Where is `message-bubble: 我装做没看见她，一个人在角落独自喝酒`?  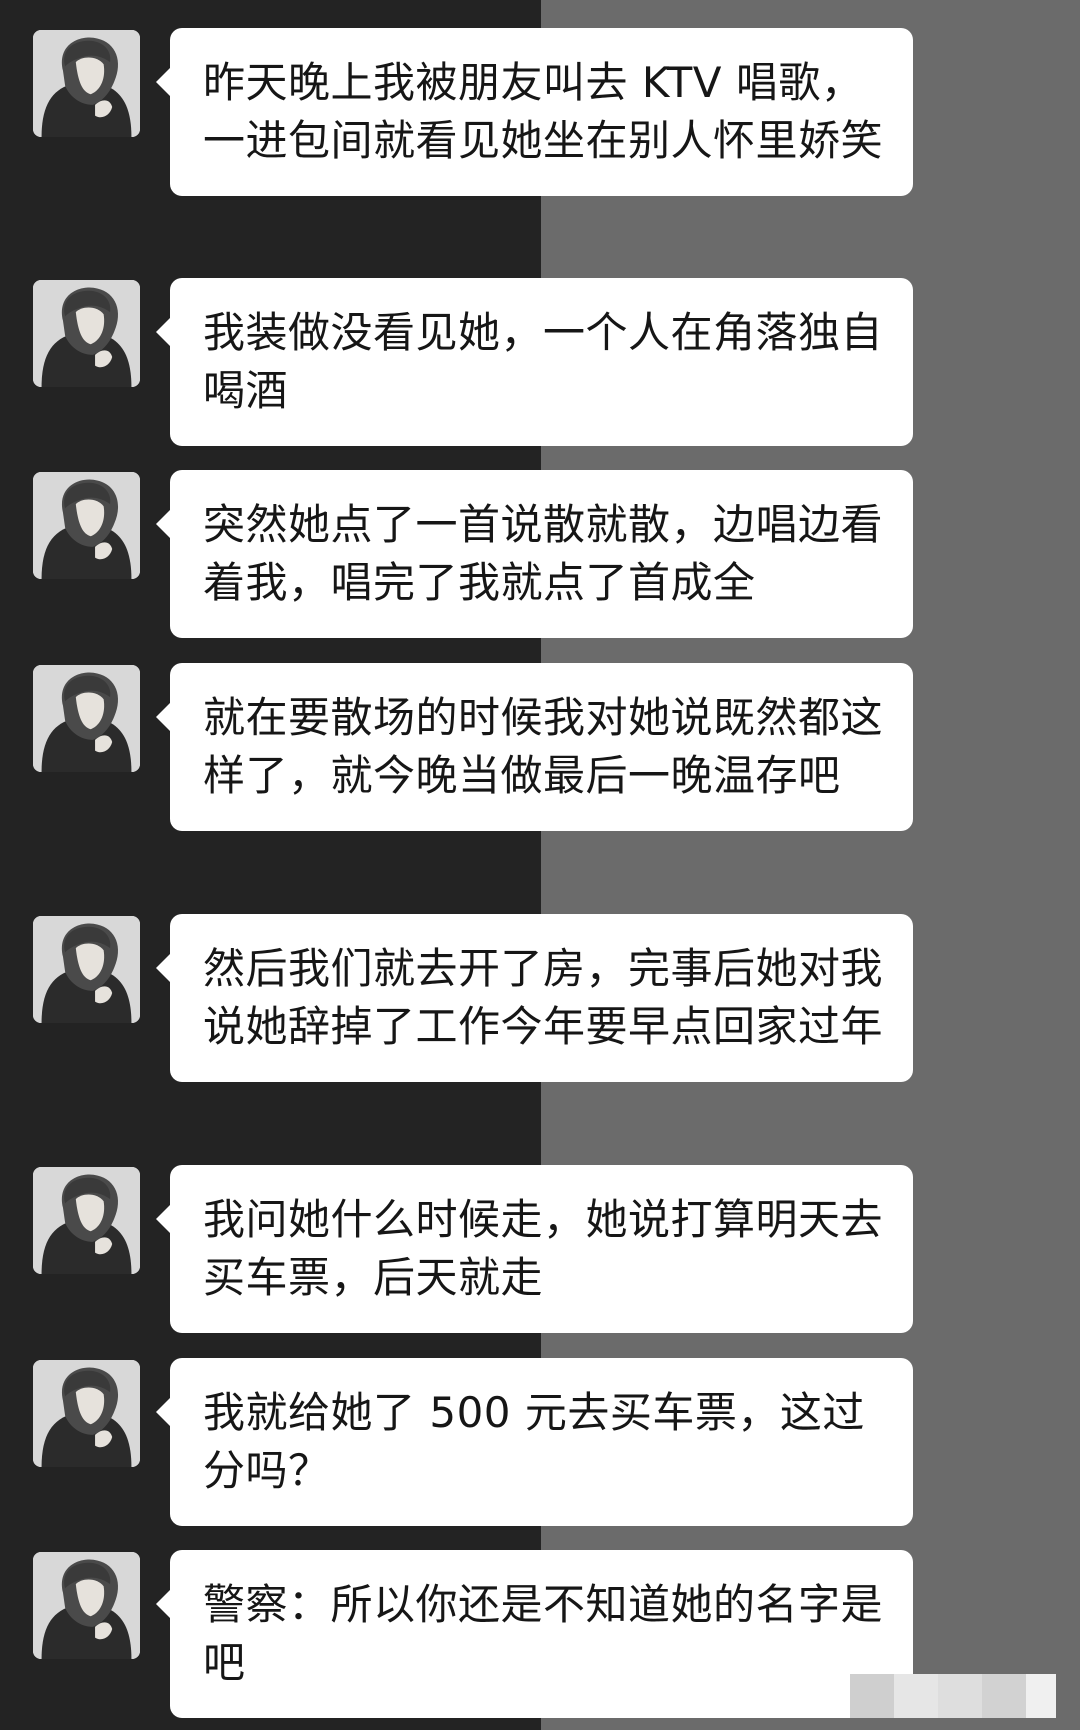
message-bubble: 我装做没看见她，一个人在角落独自喝酒 is located at coordinates (534, 362).